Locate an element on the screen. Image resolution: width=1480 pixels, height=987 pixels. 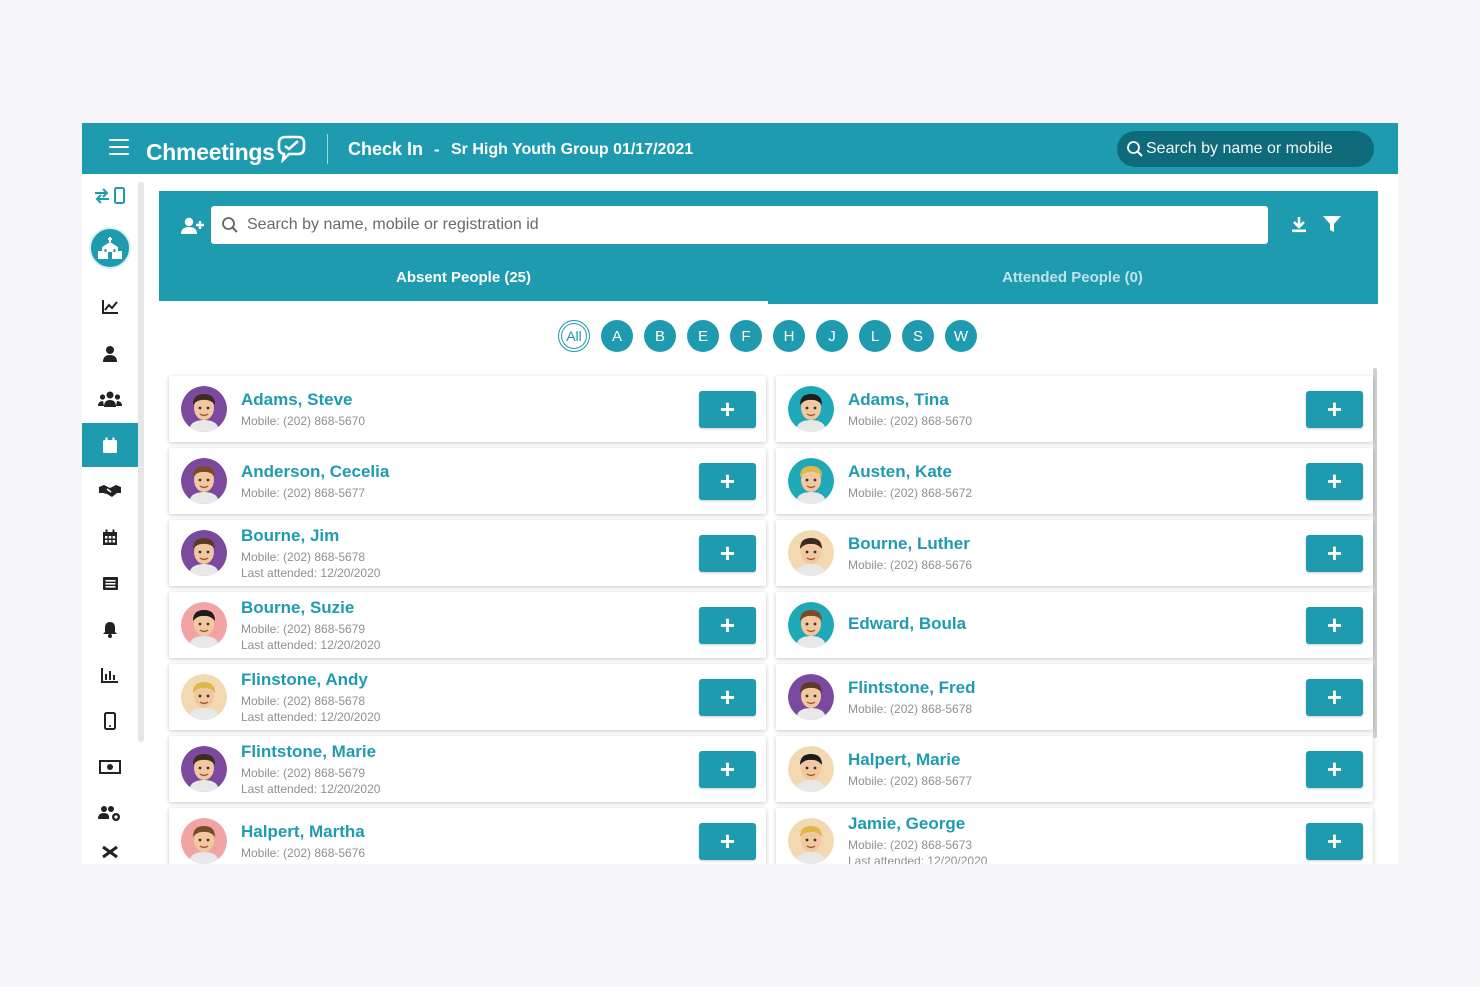
users-settings-icon is located at coordinates (109, 813).